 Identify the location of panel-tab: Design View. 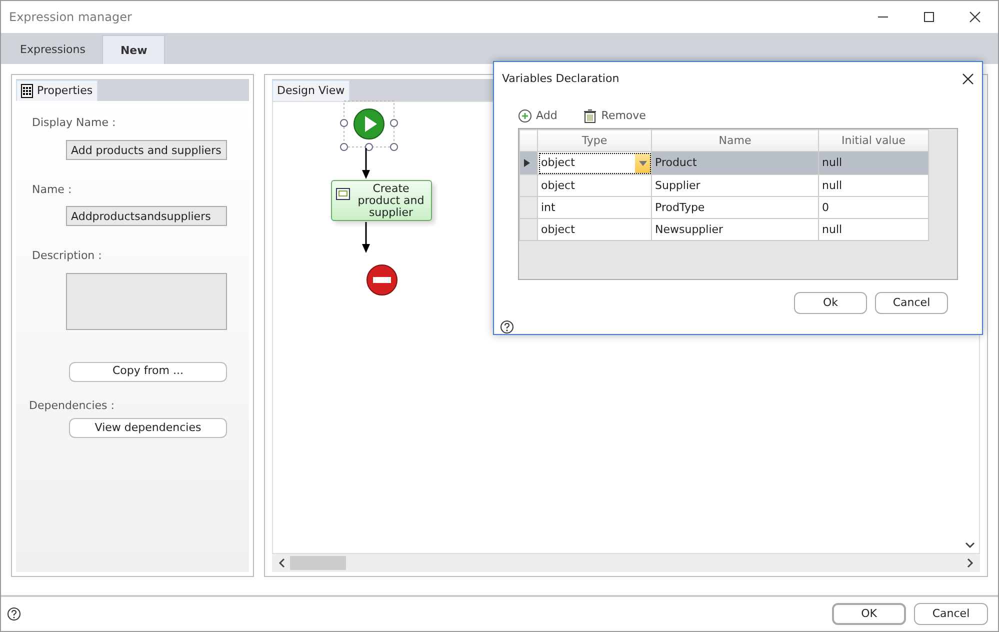
(311, 90).